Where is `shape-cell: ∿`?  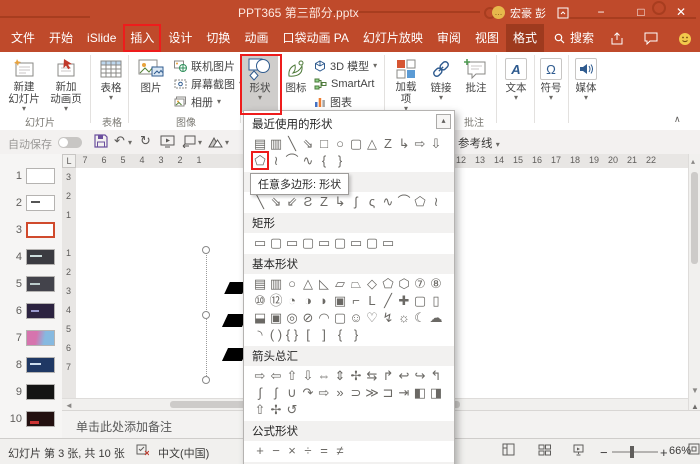 shape-cell: ∿ is located at coordinates (388, 201).